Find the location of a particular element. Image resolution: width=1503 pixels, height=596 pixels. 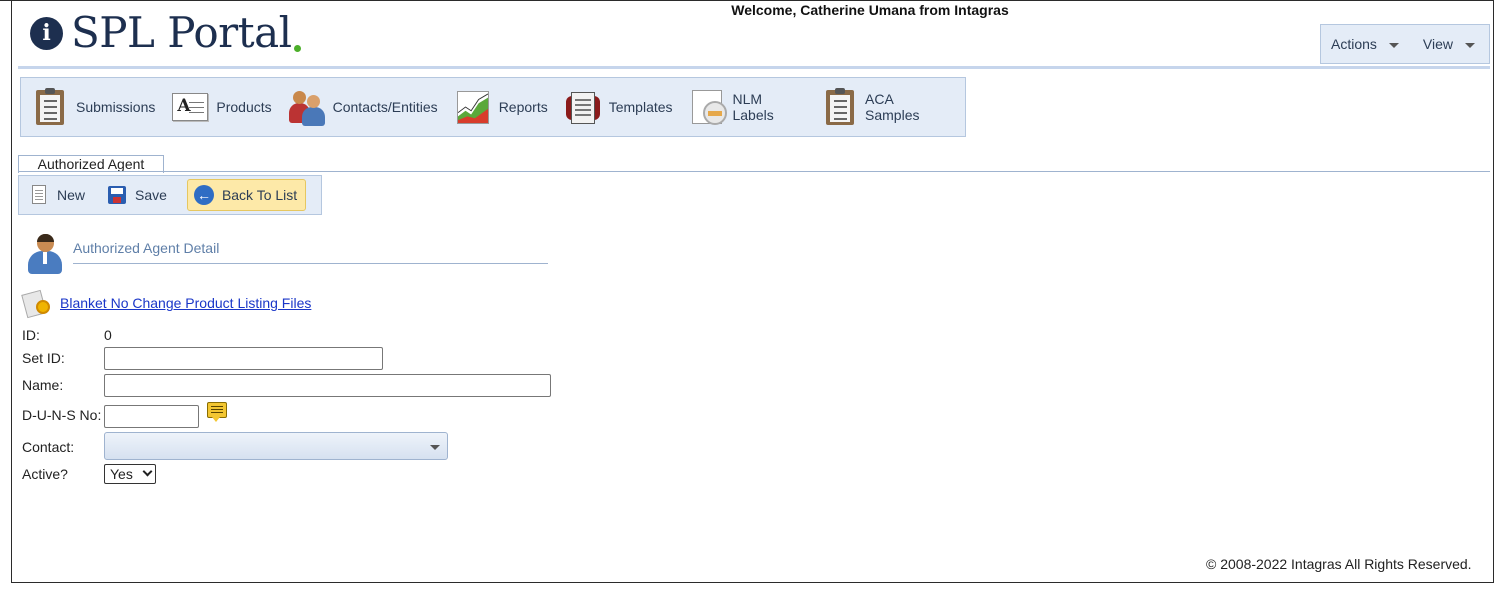

duns-input is located at coordinates (151, 416).